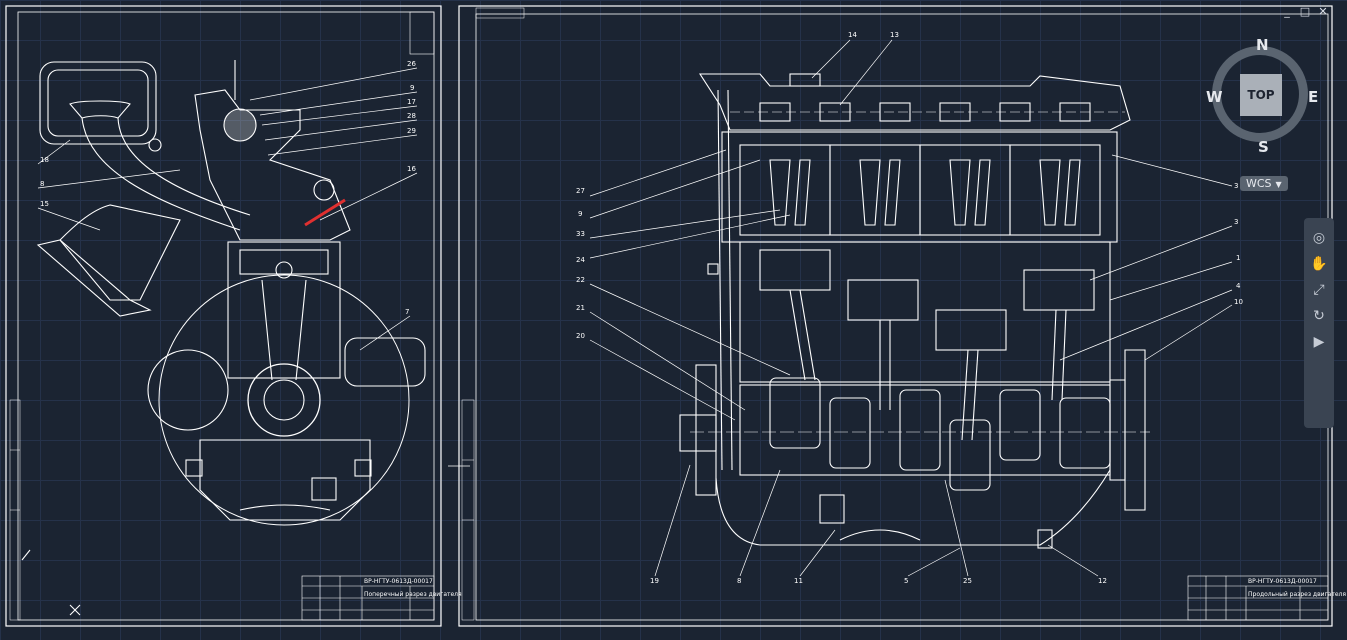  What do you see at coordinates (1319, 264) in the screenshot?
I see `pan-icon: ✋` at bounding box center [1319, 264].